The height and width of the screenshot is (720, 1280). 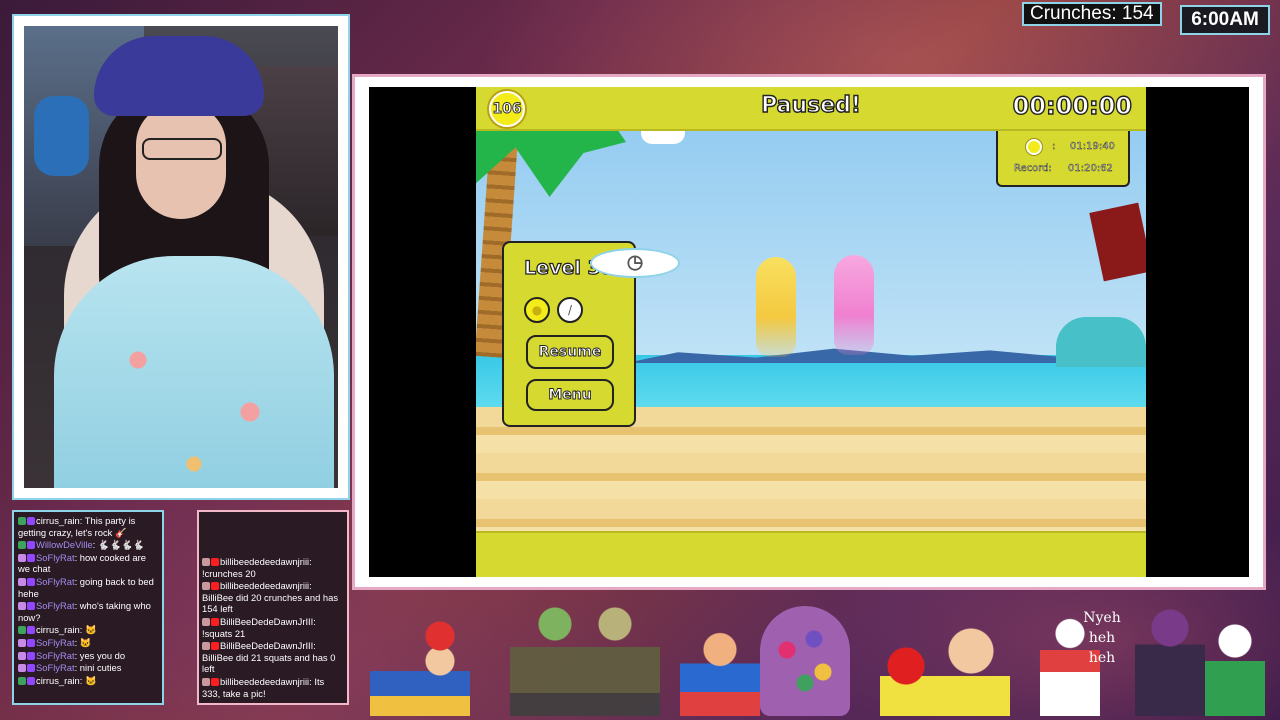 What do you see at coordinates (1090, 169) in the screenshot?
I see `record-time: 01:20:62` at bounding box center [1090, 169].